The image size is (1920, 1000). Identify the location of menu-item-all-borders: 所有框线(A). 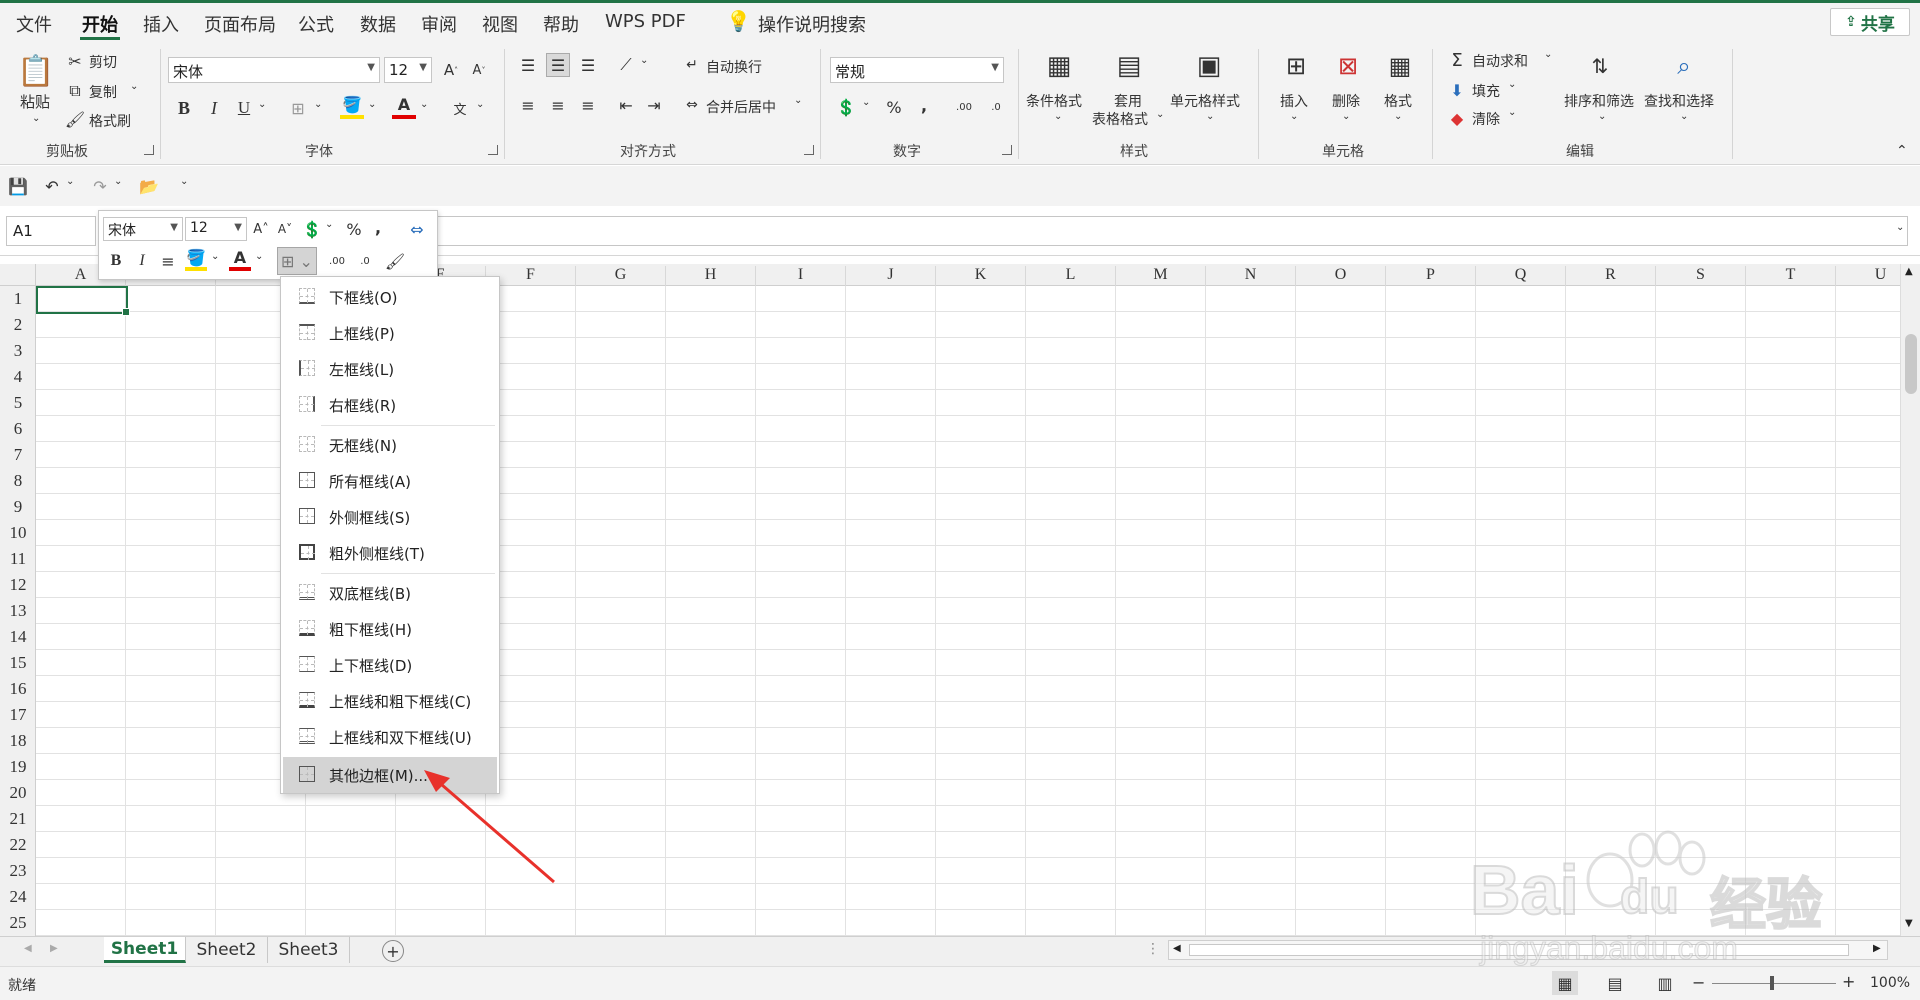
(390, 481).